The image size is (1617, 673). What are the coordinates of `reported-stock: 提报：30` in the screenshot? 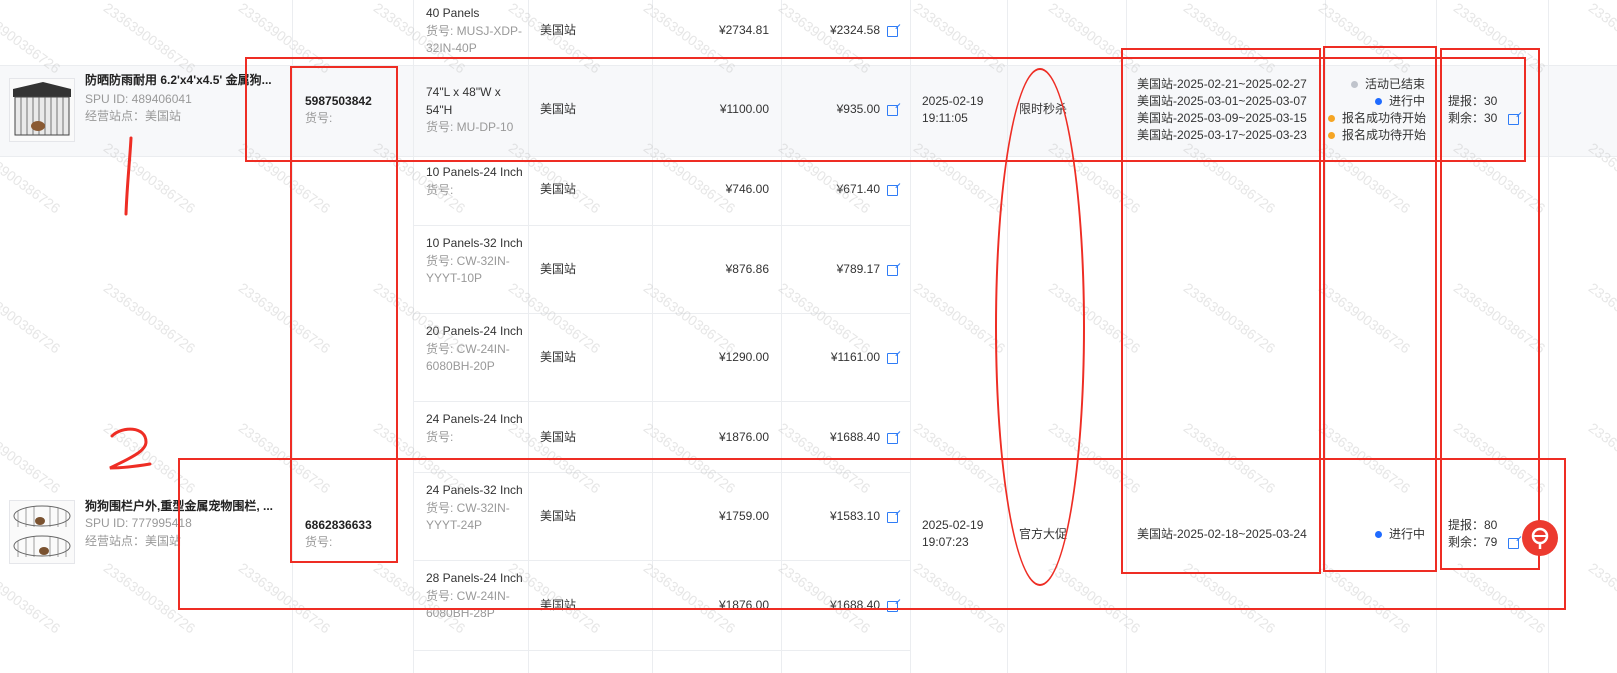 It's located at (1473, 101).